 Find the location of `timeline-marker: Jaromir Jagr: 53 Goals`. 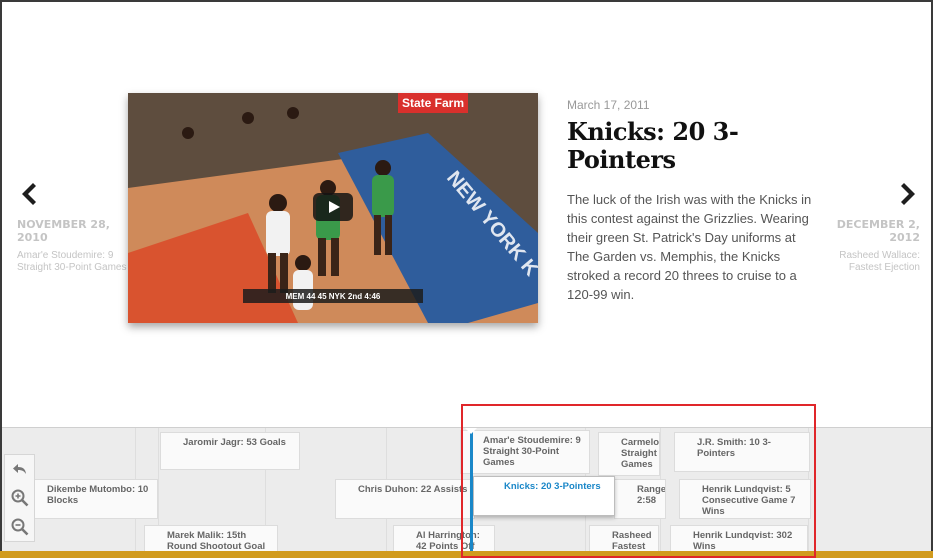

timeline-marker: Jaromir Jagr: 53 Goals is located at coordinates (230, 451).